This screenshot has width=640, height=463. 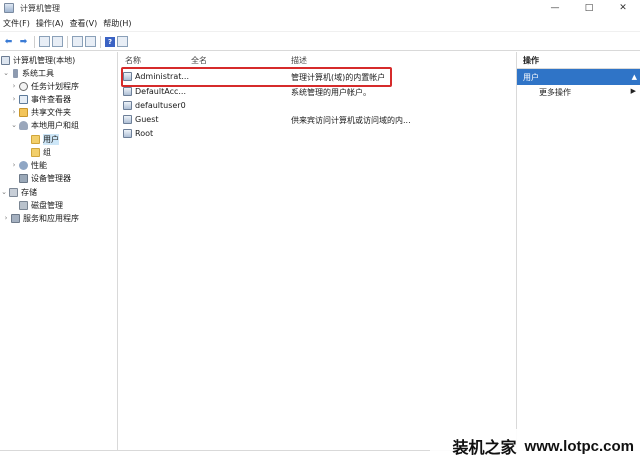 I want to click on actions-header: 操作, so click(x=578, y=62).